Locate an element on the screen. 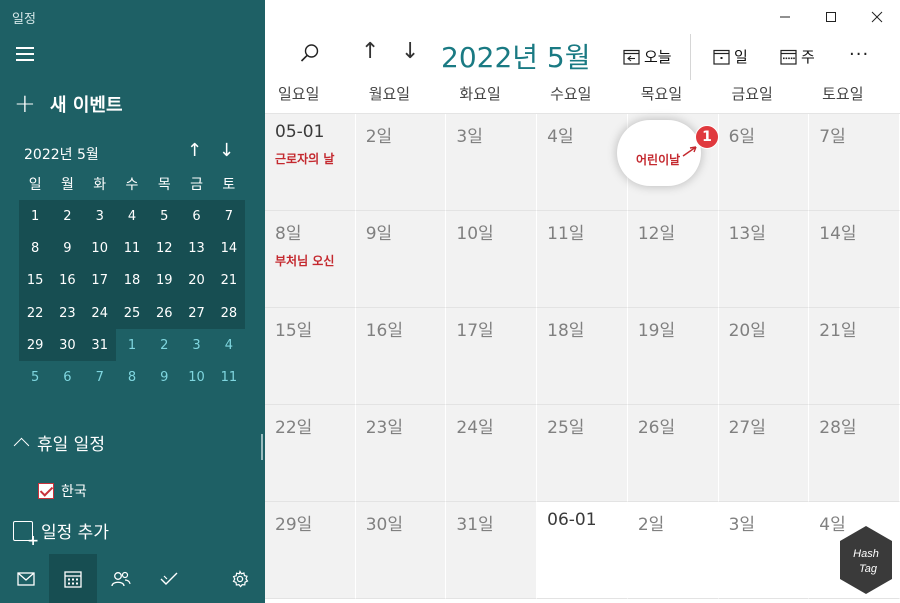 Image resolution: width=900 pixels, height=603 pixels. next-month-arrow-down-icon: ↓ is located at coordinates (410, 51).